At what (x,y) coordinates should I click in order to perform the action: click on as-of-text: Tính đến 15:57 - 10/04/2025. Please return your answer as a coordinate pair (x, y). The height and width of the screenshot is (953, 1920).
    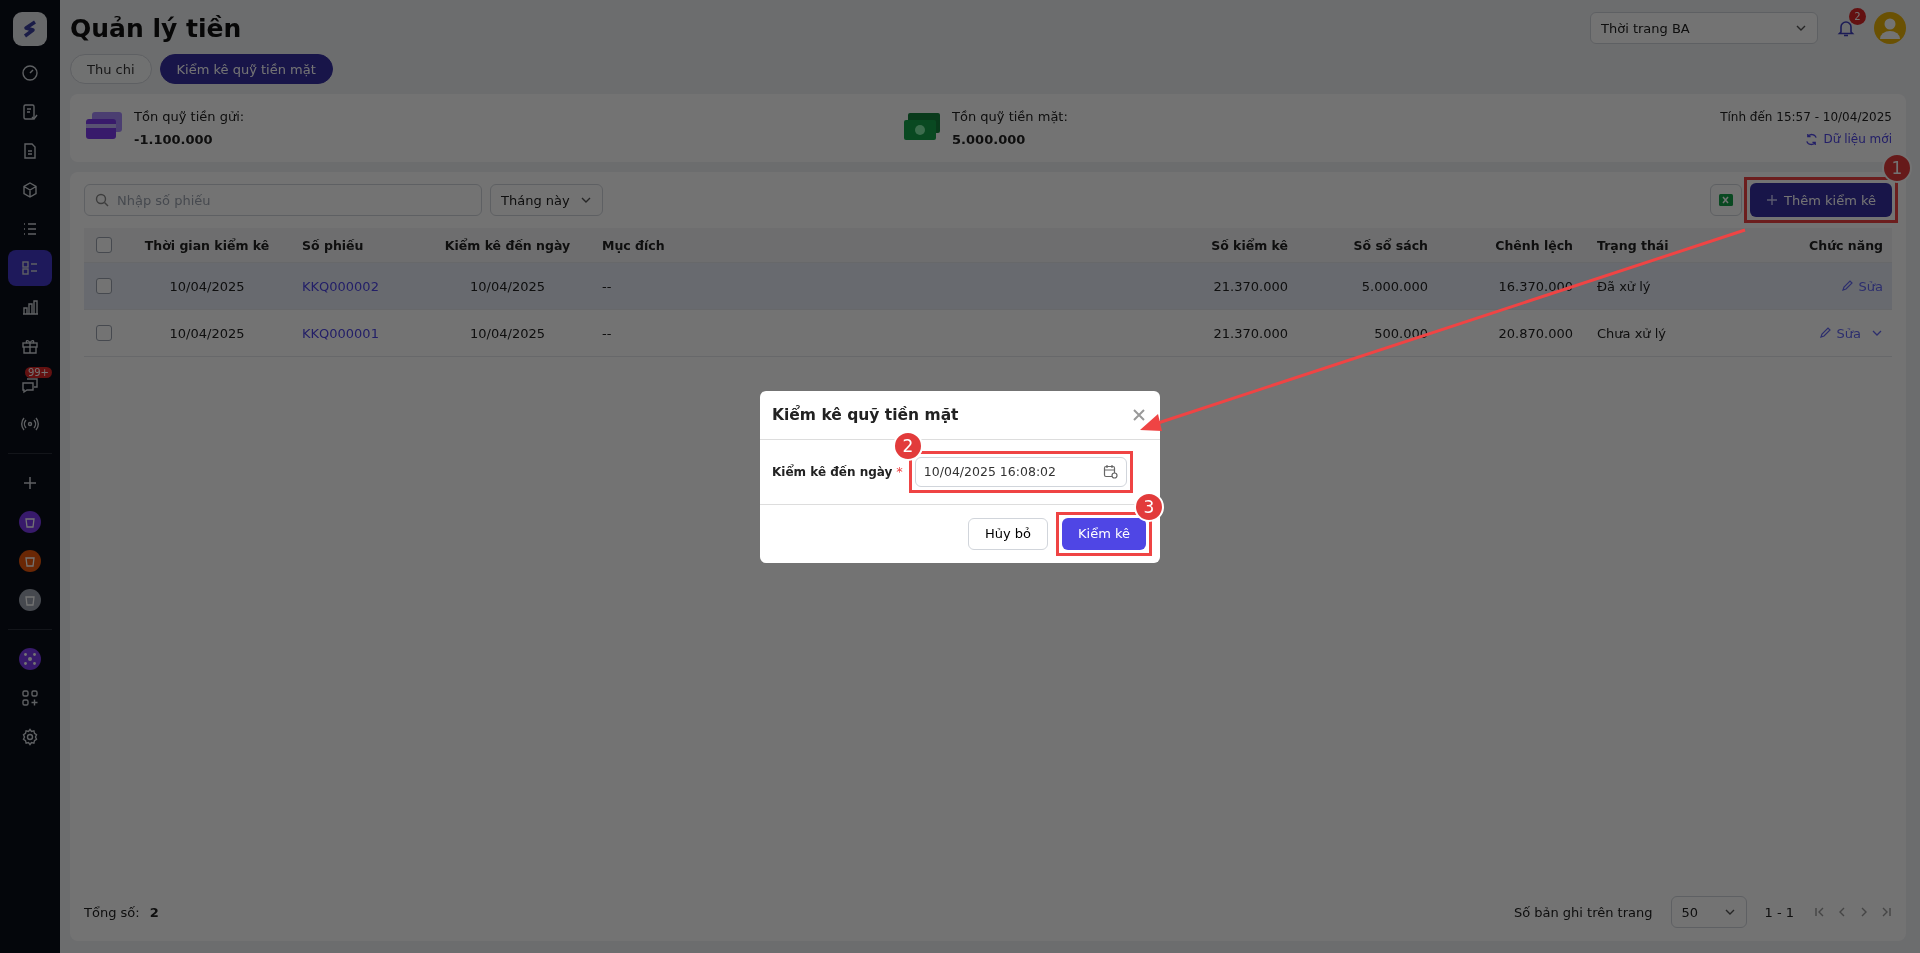
    Looking at the image, I should click on (1806, 117).